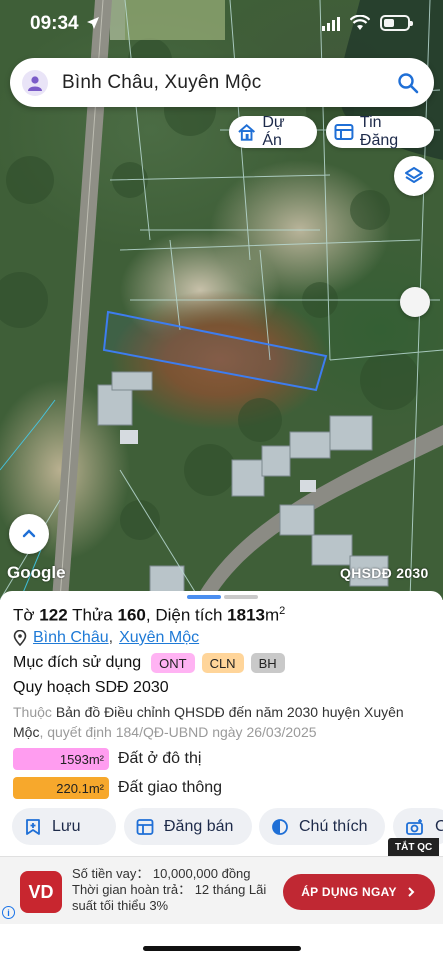  Describe the element at coordinates (93, 23) in the screenshot. I see `location-arrow-icon` at that location.